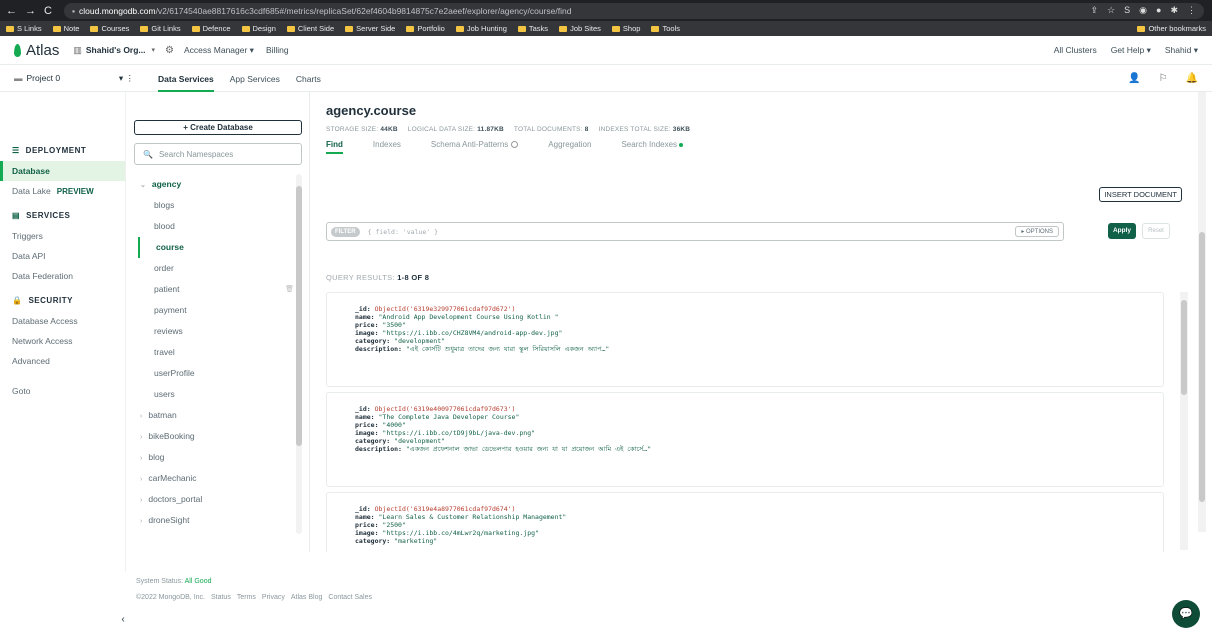 Image resolution: width=1212 pixels, height=633 pixels. Describe the element at coordinates (160, 28) in the screenshot. I see `bookmark-item: Git Links` at that location.